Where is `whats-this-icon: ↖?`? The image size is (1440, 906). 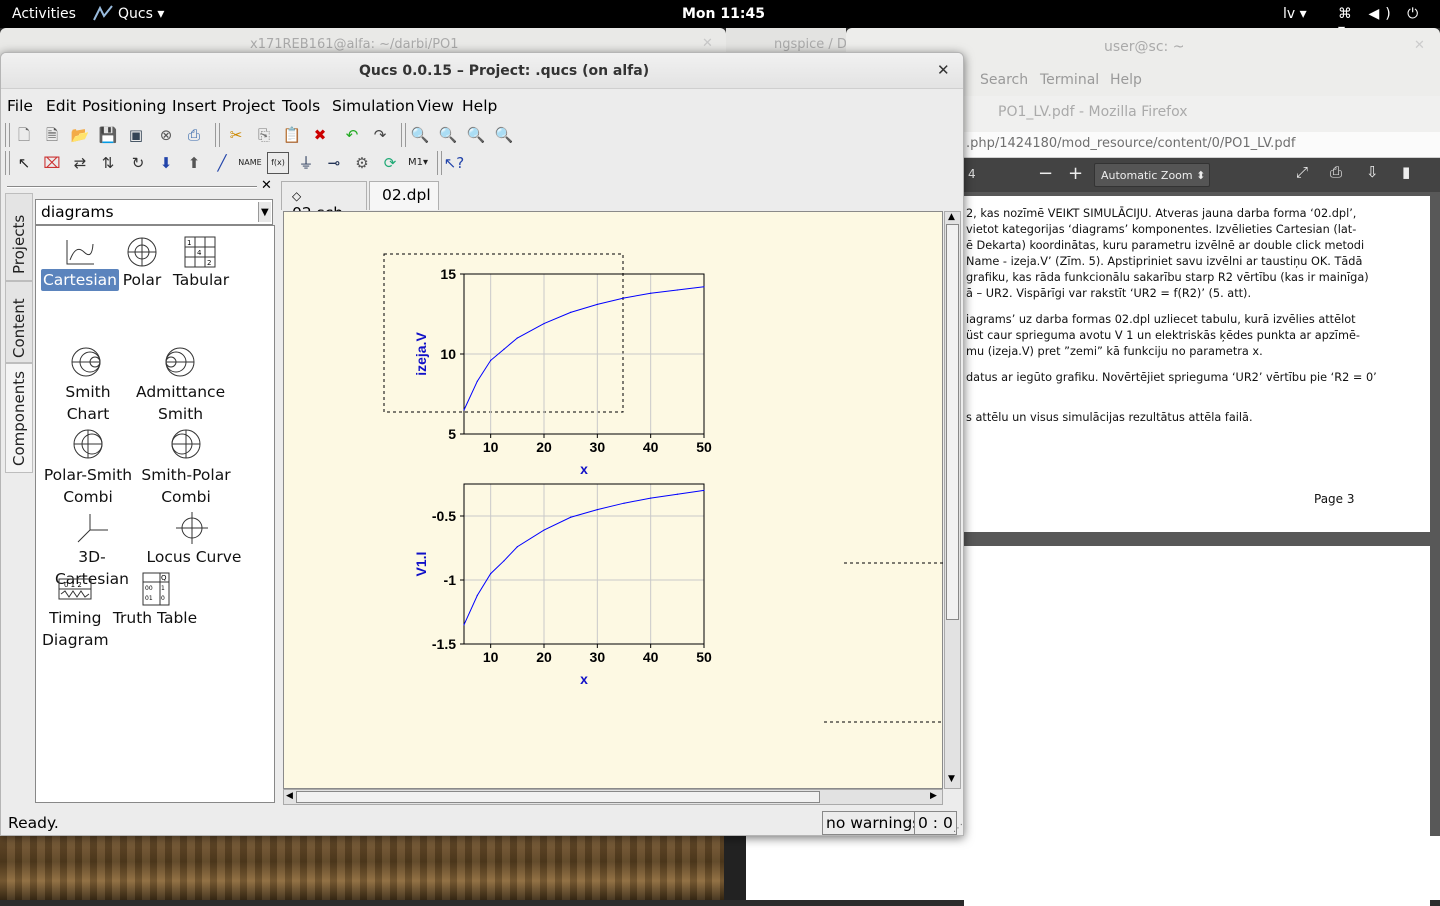
whats-this-icon: ↖? is located at coordinates (454, 163).